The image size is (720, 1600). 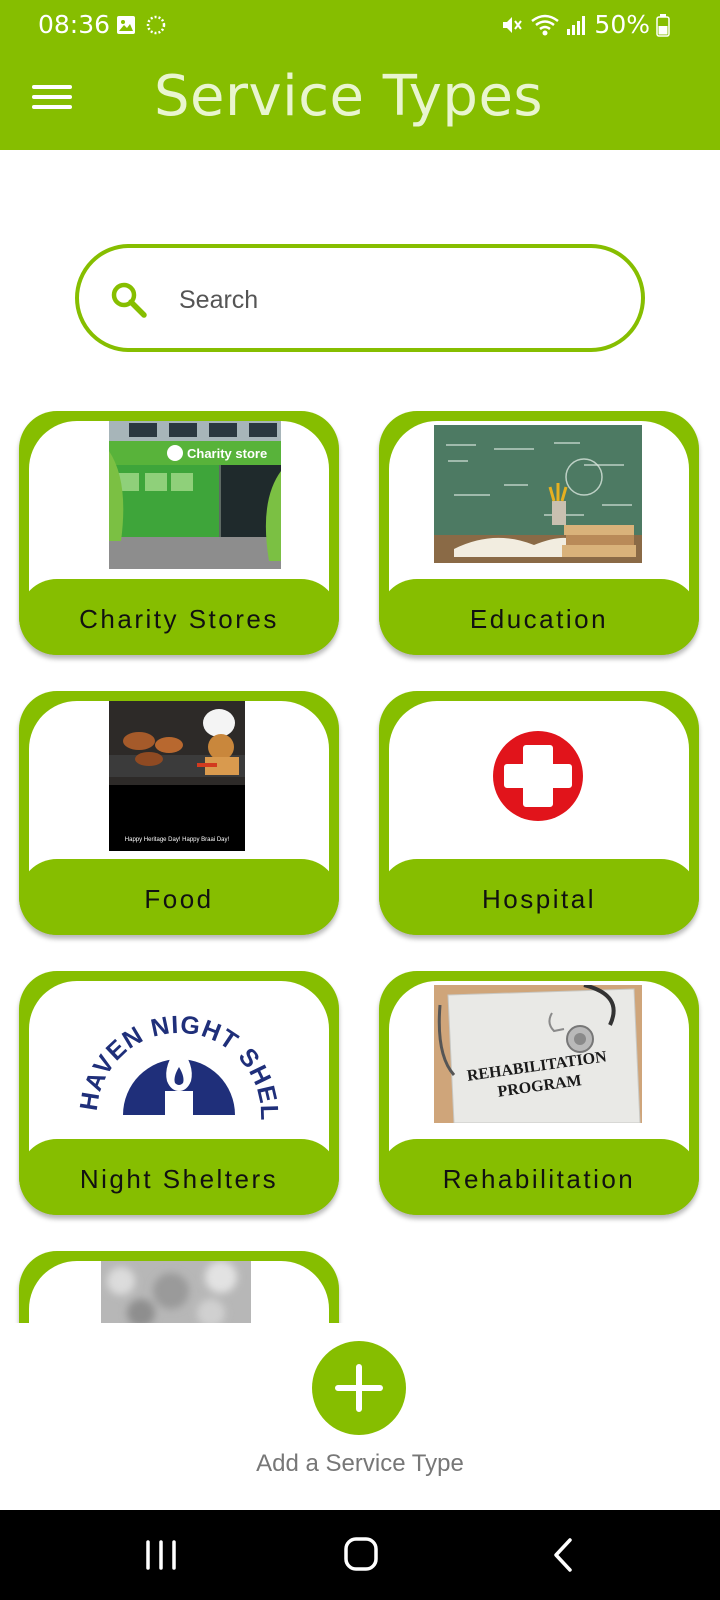 What do you see at coordinates (195, 495) in the screenshot?
I see `charity-store-photo: Charity store` at bounding box center [195, 495].